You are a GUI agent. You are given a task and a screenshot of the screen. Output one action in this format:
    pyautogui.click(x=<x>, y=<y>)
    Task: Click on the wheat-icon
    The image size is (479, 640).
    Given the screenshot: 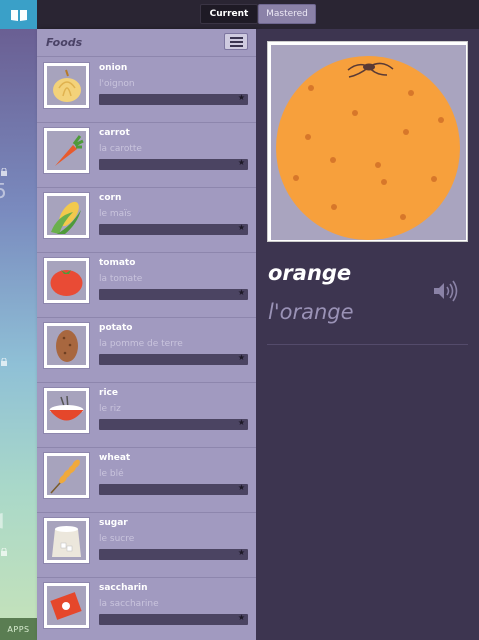 What is the action you would take?
    pyautogui.click(x=65, y=476)
    